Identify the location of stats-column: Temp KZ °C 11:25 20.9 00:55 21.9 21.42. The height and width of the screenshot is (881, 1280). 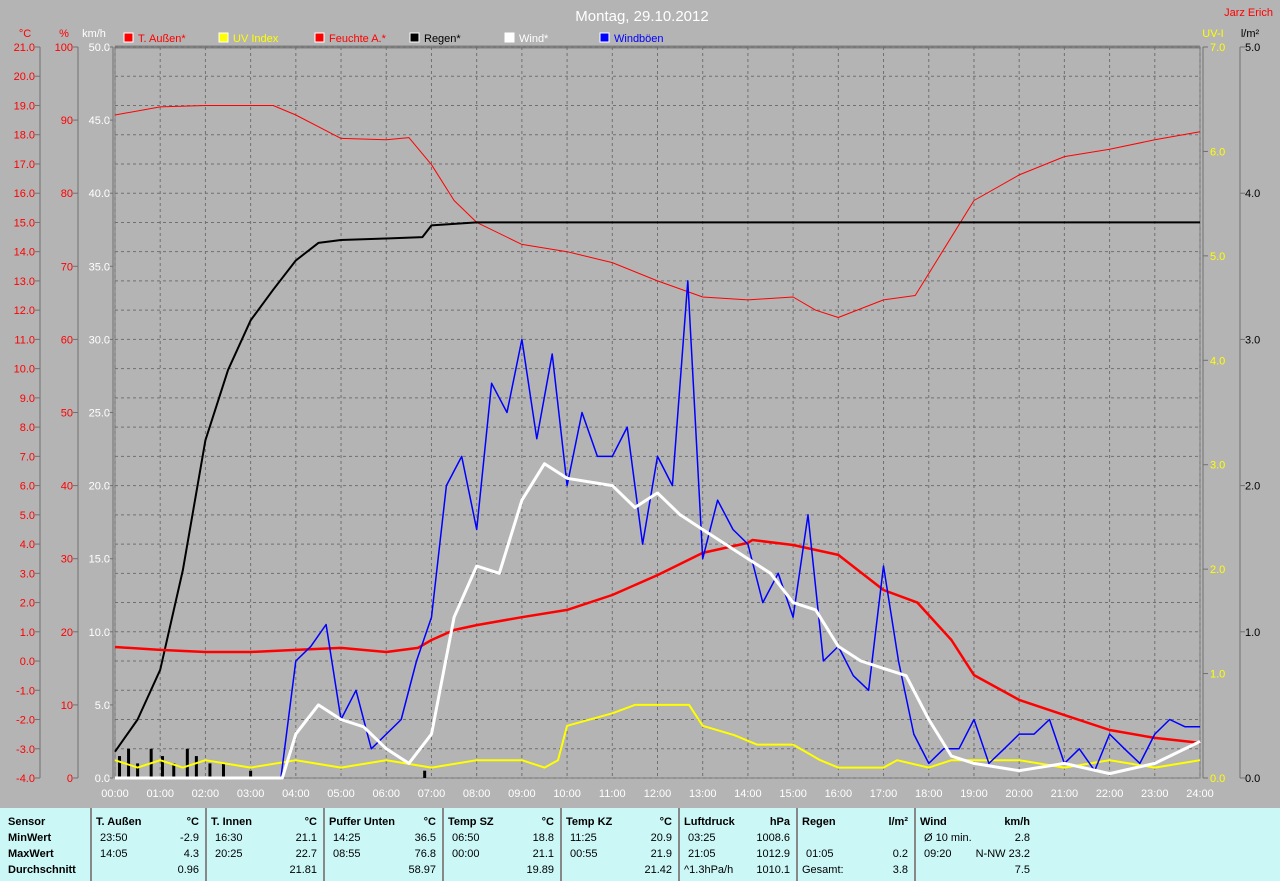
(621, 844).